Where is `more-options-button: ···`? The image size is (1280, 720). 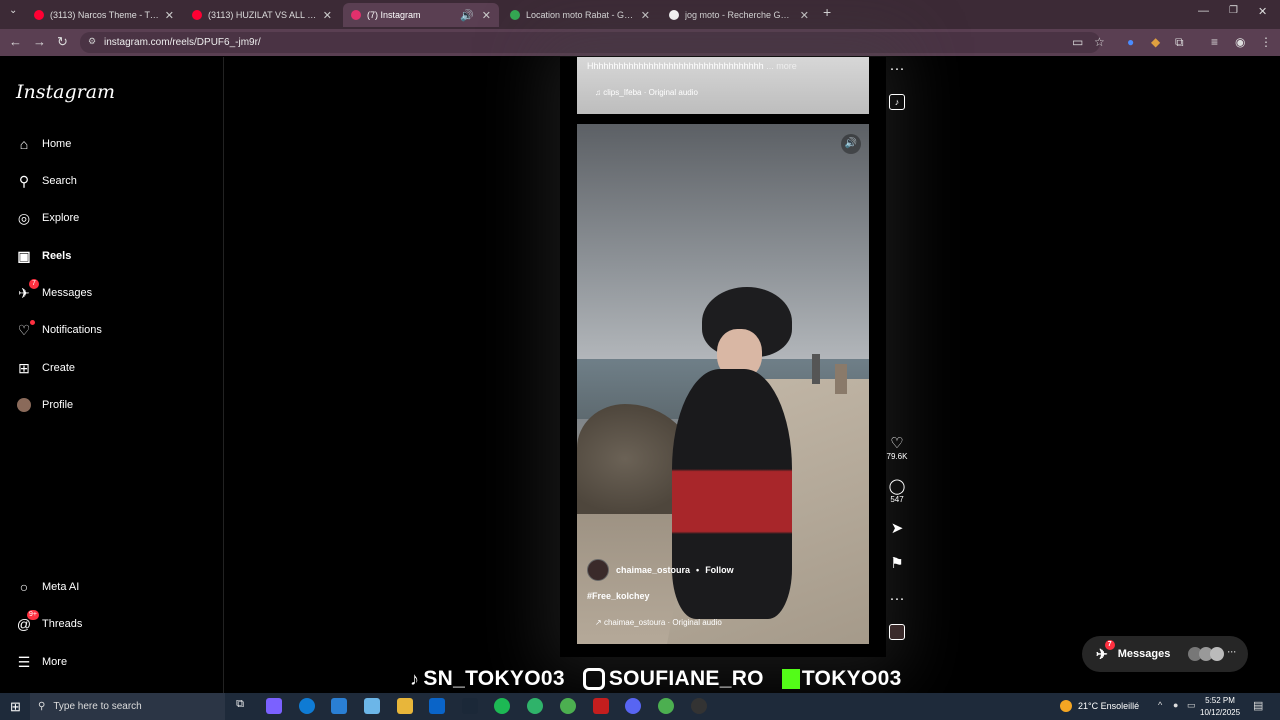 more-options-button: ··· is located at coordinates (897, 68).